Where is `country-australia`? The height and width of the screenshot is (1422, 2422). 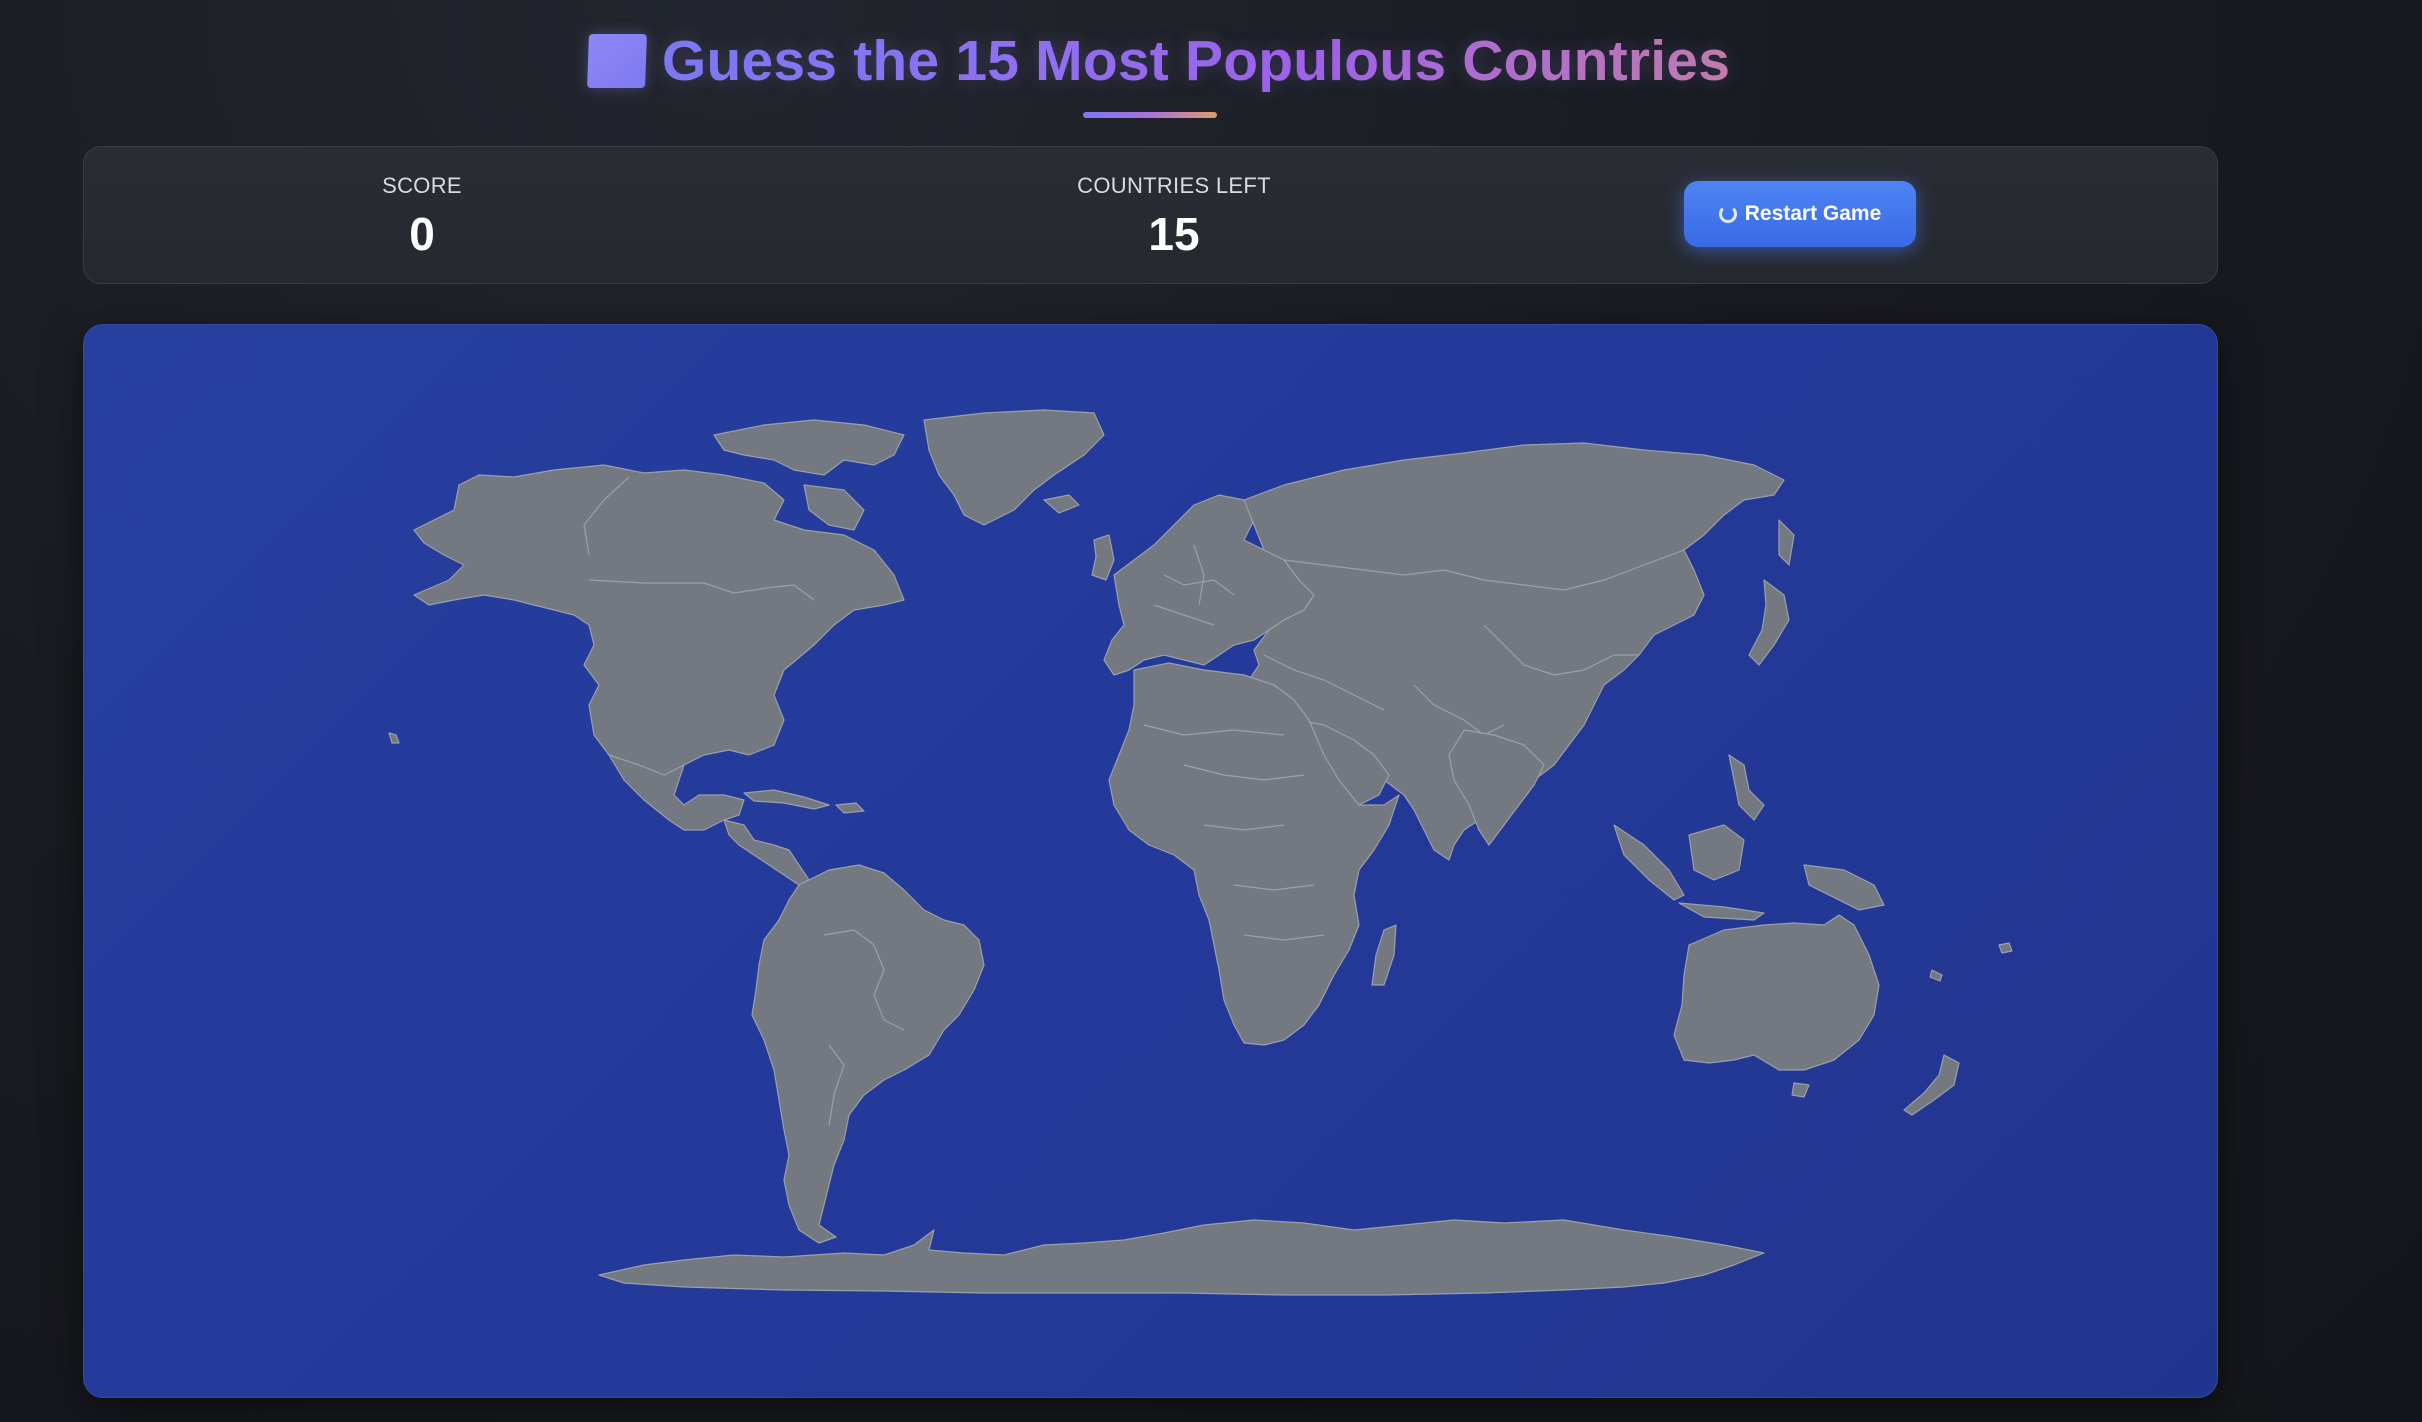
country-australia is located at coordinates (1776, 992).